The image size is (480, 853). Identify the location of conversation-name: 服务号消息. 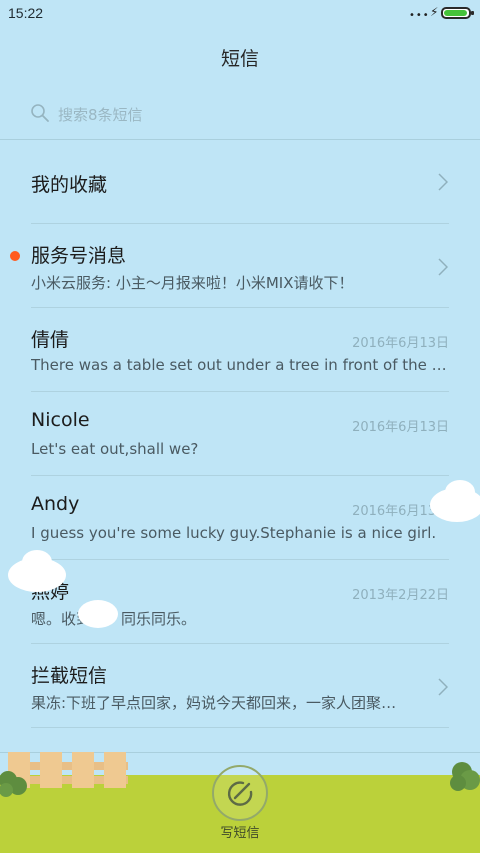
(79, 256).